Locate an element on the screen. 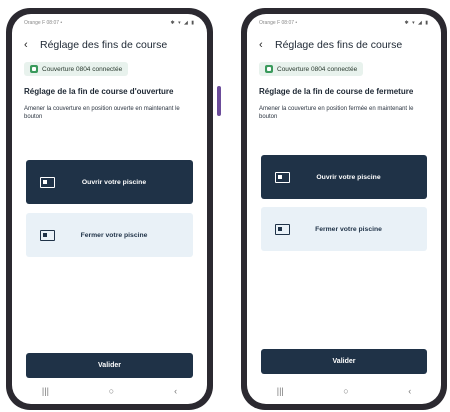 The image size is (450, 412). section-heading: Réglage de la fin de course de fermeture is located at coordinates (336, 91).